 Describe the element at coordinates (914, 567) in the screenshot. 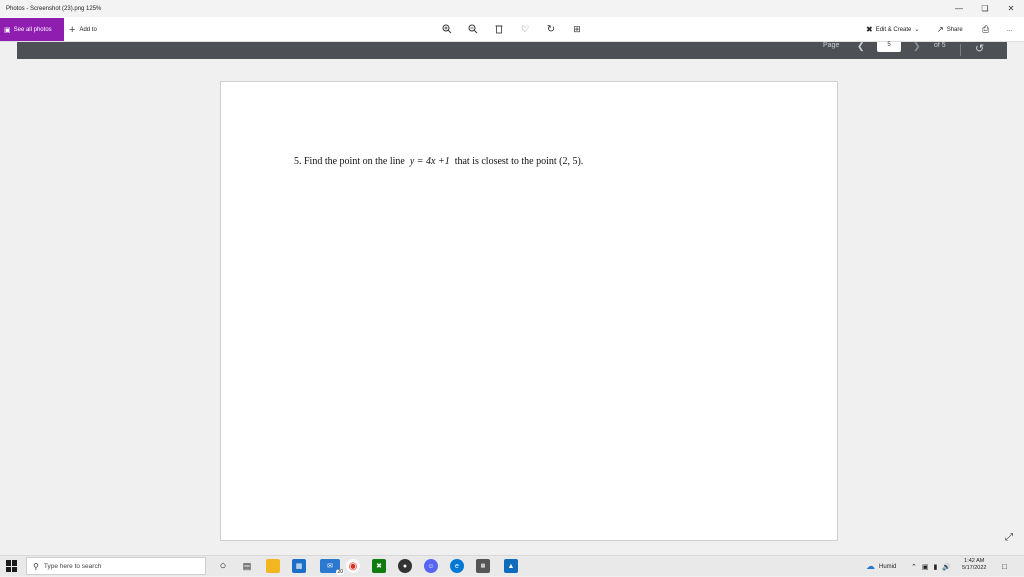

I see `chevron-up-icon: ⌃` at that location.